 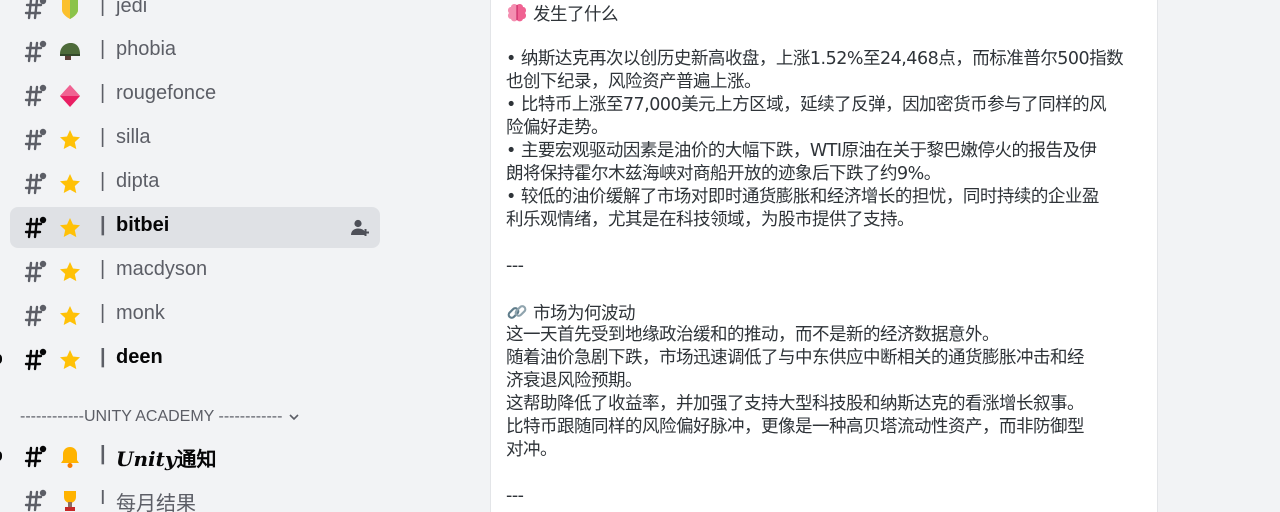 What do you see at coordinates (70, 501) in the screenshot?
I see `trophy-icon` at bounding box center [70, 501].